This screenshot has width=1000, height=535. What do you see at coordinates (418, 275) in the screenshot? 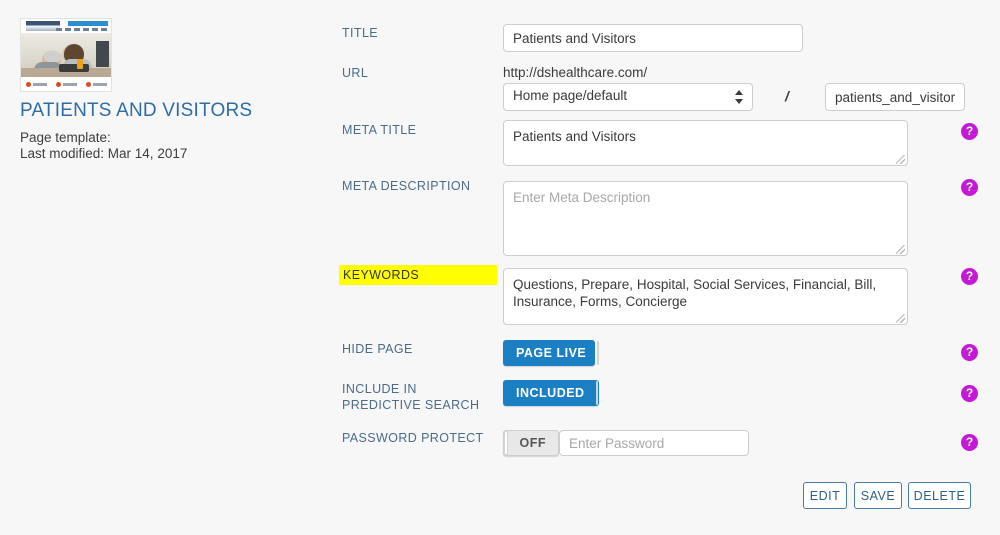
I see `keywords-label: KEYWORDS` at bounding box center [418, 275].